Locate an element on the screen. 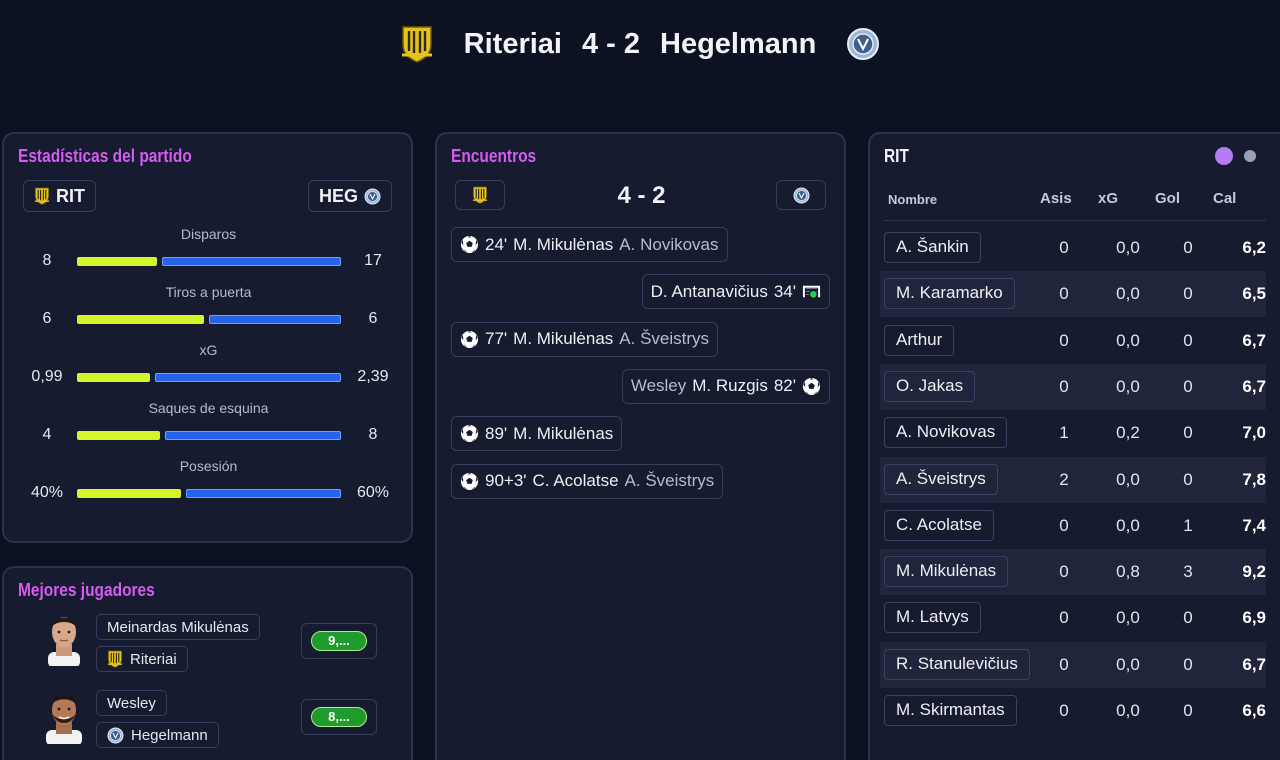  stat-row: 0,99 2,39 is located at coordinates (208, 378).